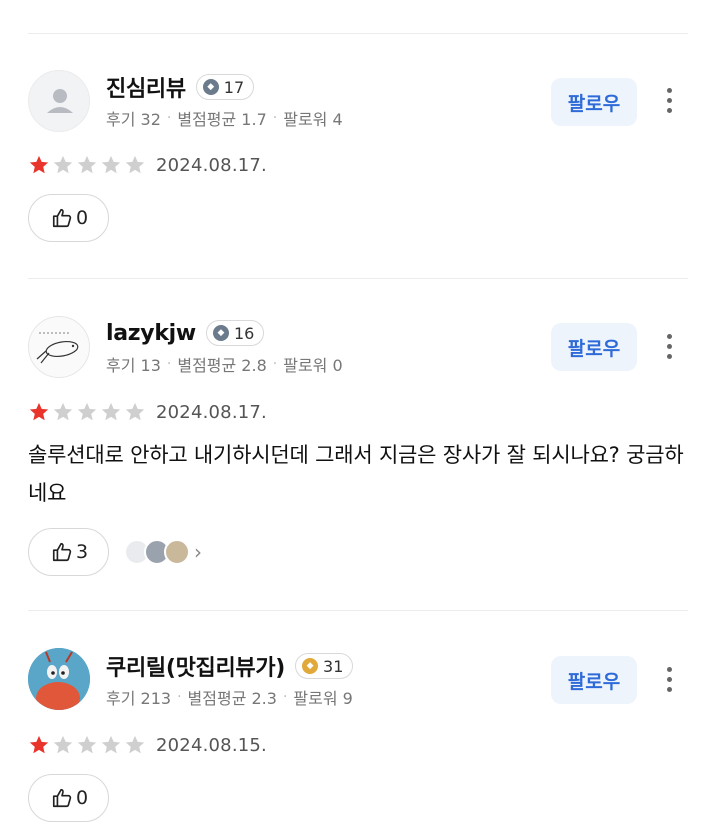 This screenshot has height=824, width=714. I want to click on user-meta: 후기 13 · 별점평균 2.8 · 팔로워 0, so click(224, 364).